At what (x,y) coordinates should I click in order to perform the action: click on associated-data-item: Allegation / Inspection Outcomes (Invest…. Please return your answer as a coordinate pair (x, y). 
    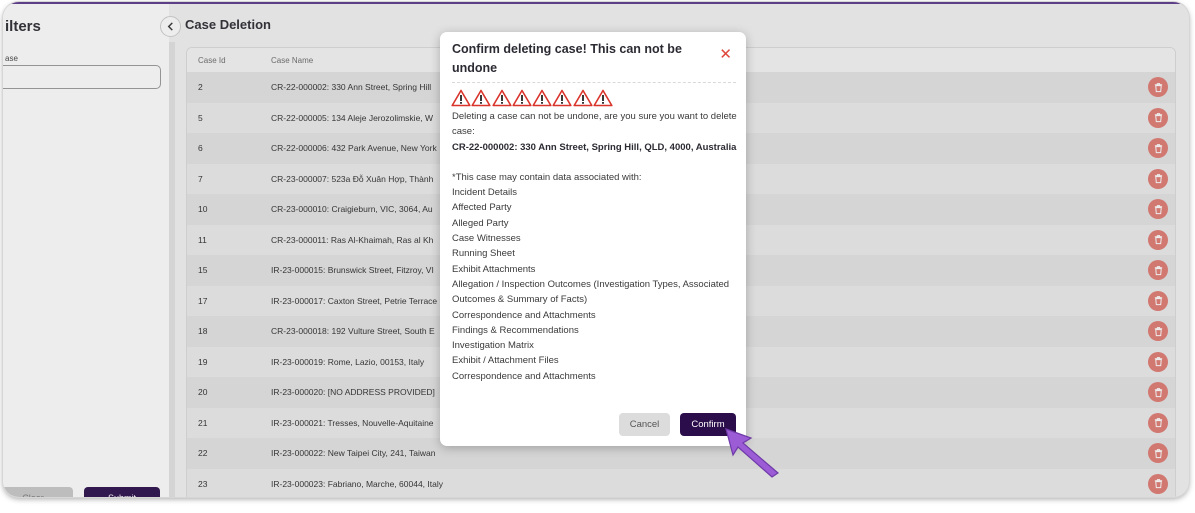
    Looking at the image, I should click on (591, 292).